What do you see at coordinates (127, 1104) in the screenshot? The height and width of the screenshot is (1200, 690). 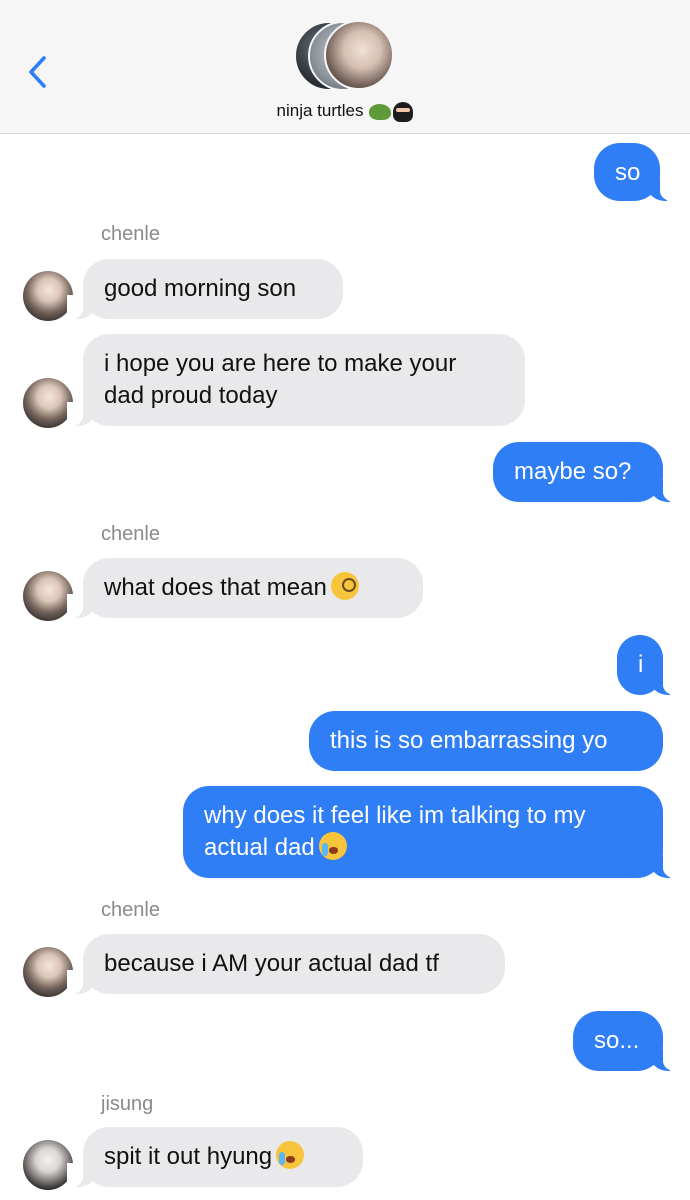 I see `sender-name: jisung` at bounding box center [127, 1104].